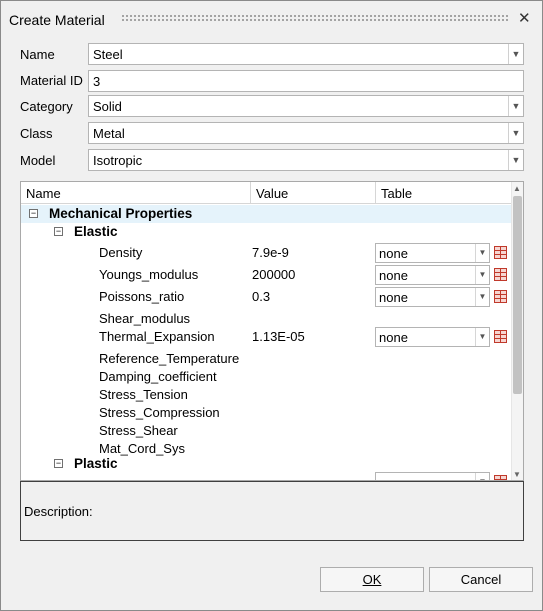  Describe the element at coordinates (306, 160) in the screenshot. I see `model-select: Isotropic ▼` at that location.